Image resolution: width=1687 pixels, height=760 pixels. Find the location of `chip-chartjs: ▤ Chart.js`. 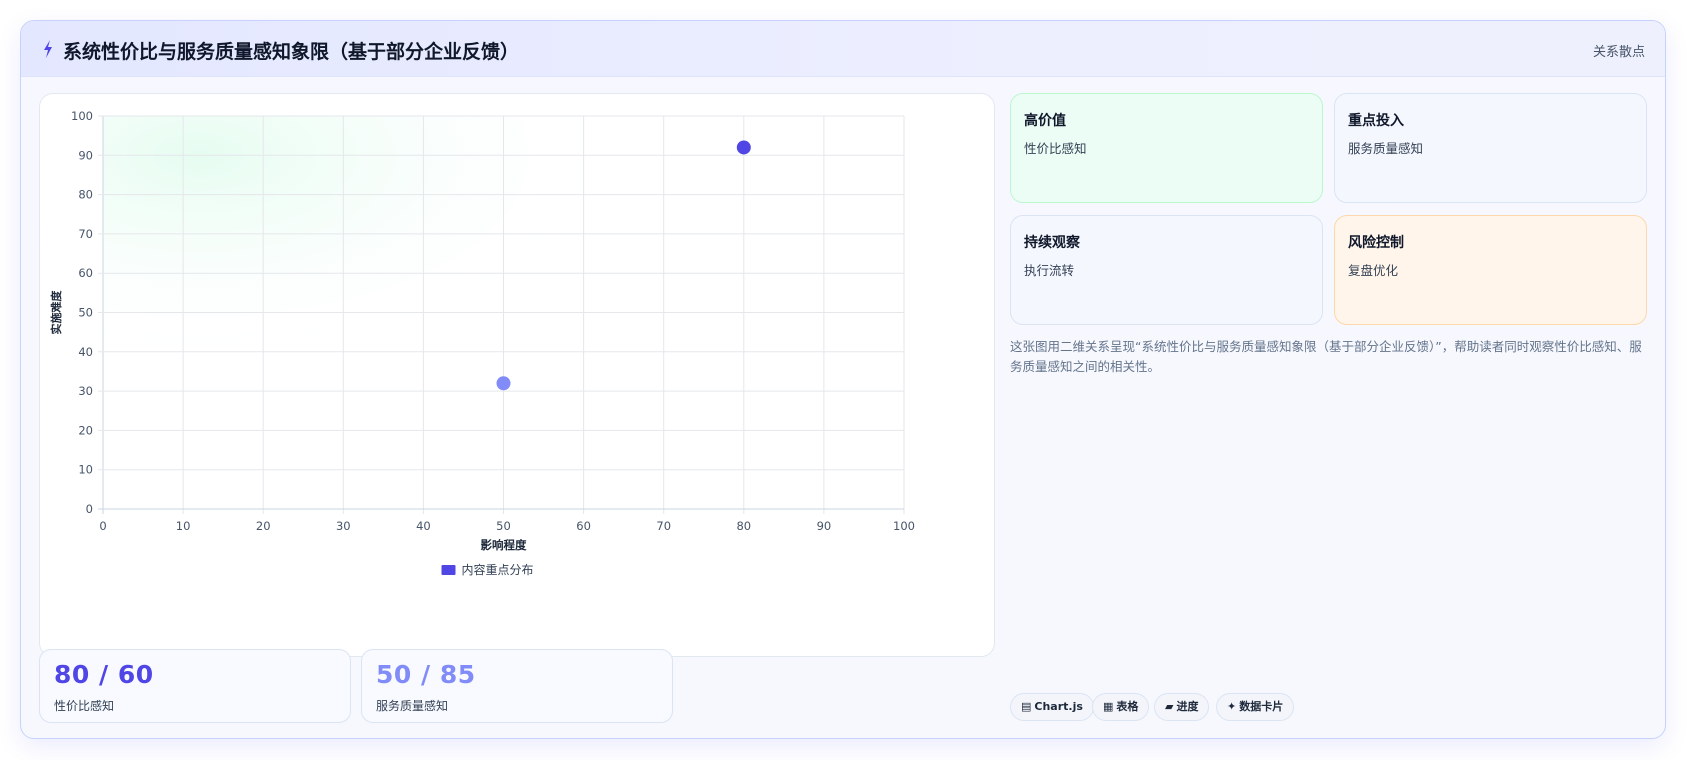

chip-chartjs: ▤ Chart.js is located at coordinates (1052, 707).